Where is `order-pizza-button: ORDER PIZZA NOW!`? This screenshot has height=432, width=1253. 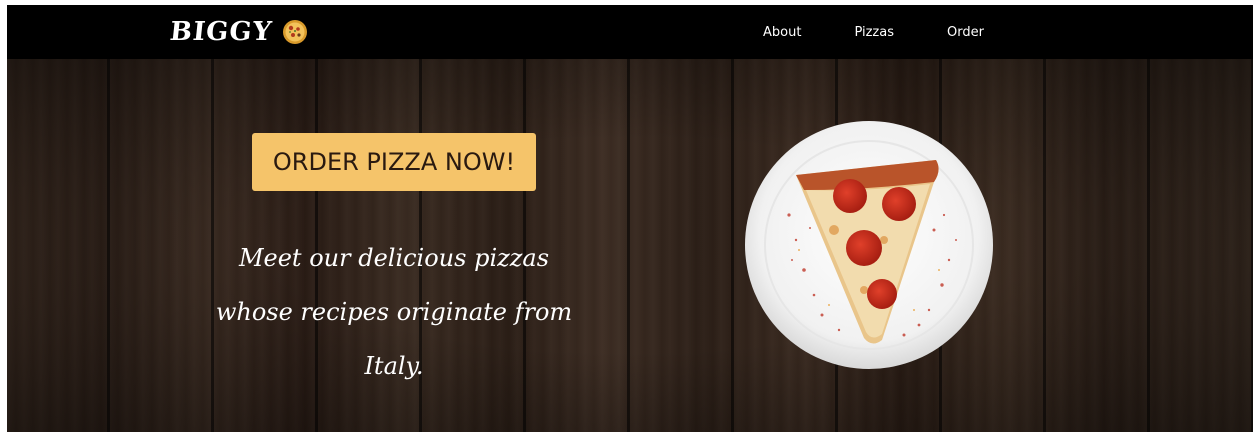
order-pizza-button: ORDER PIZZA NOW! is located at coordinates (394, 162).